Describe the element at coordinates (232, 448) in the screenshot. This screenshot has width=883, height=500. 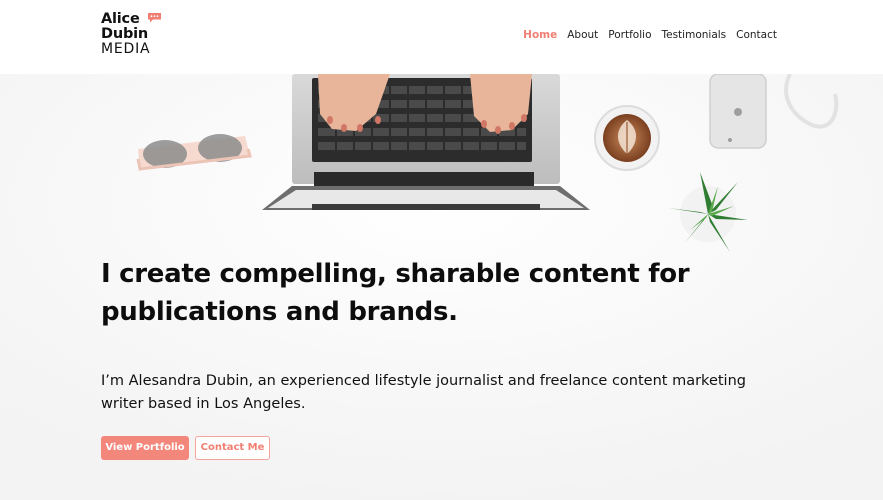
I see `contact-me-button: Contact Me` at that location.